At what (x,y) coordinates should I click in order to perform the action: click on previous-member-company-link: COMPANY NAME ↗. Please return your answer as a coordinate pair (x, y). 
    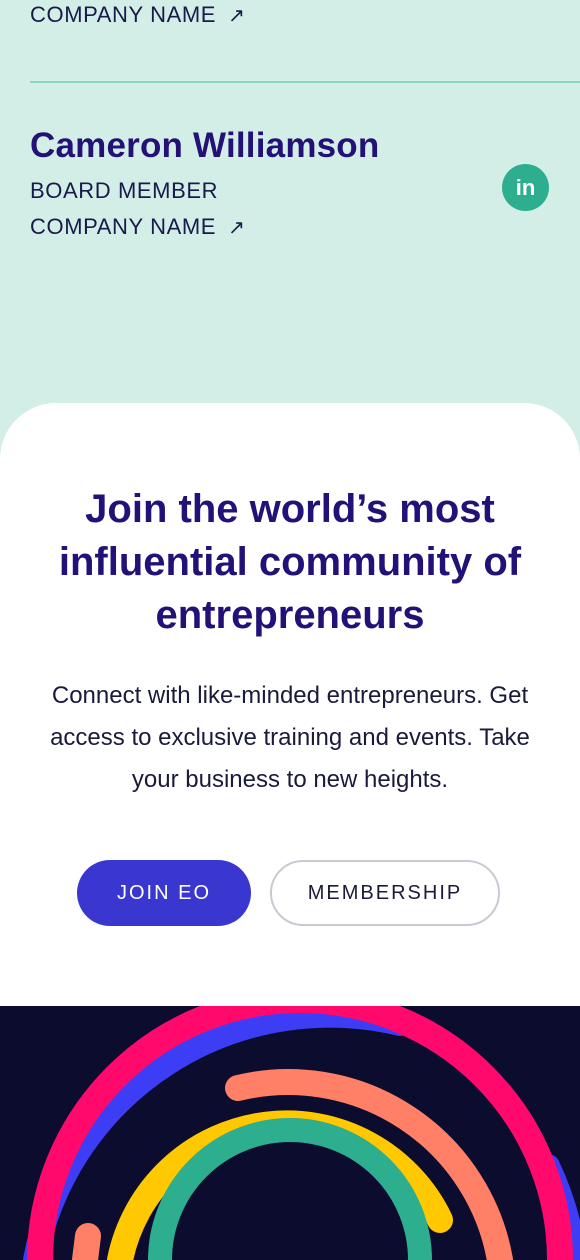
    Looking at the image, I should click on (137, 15).